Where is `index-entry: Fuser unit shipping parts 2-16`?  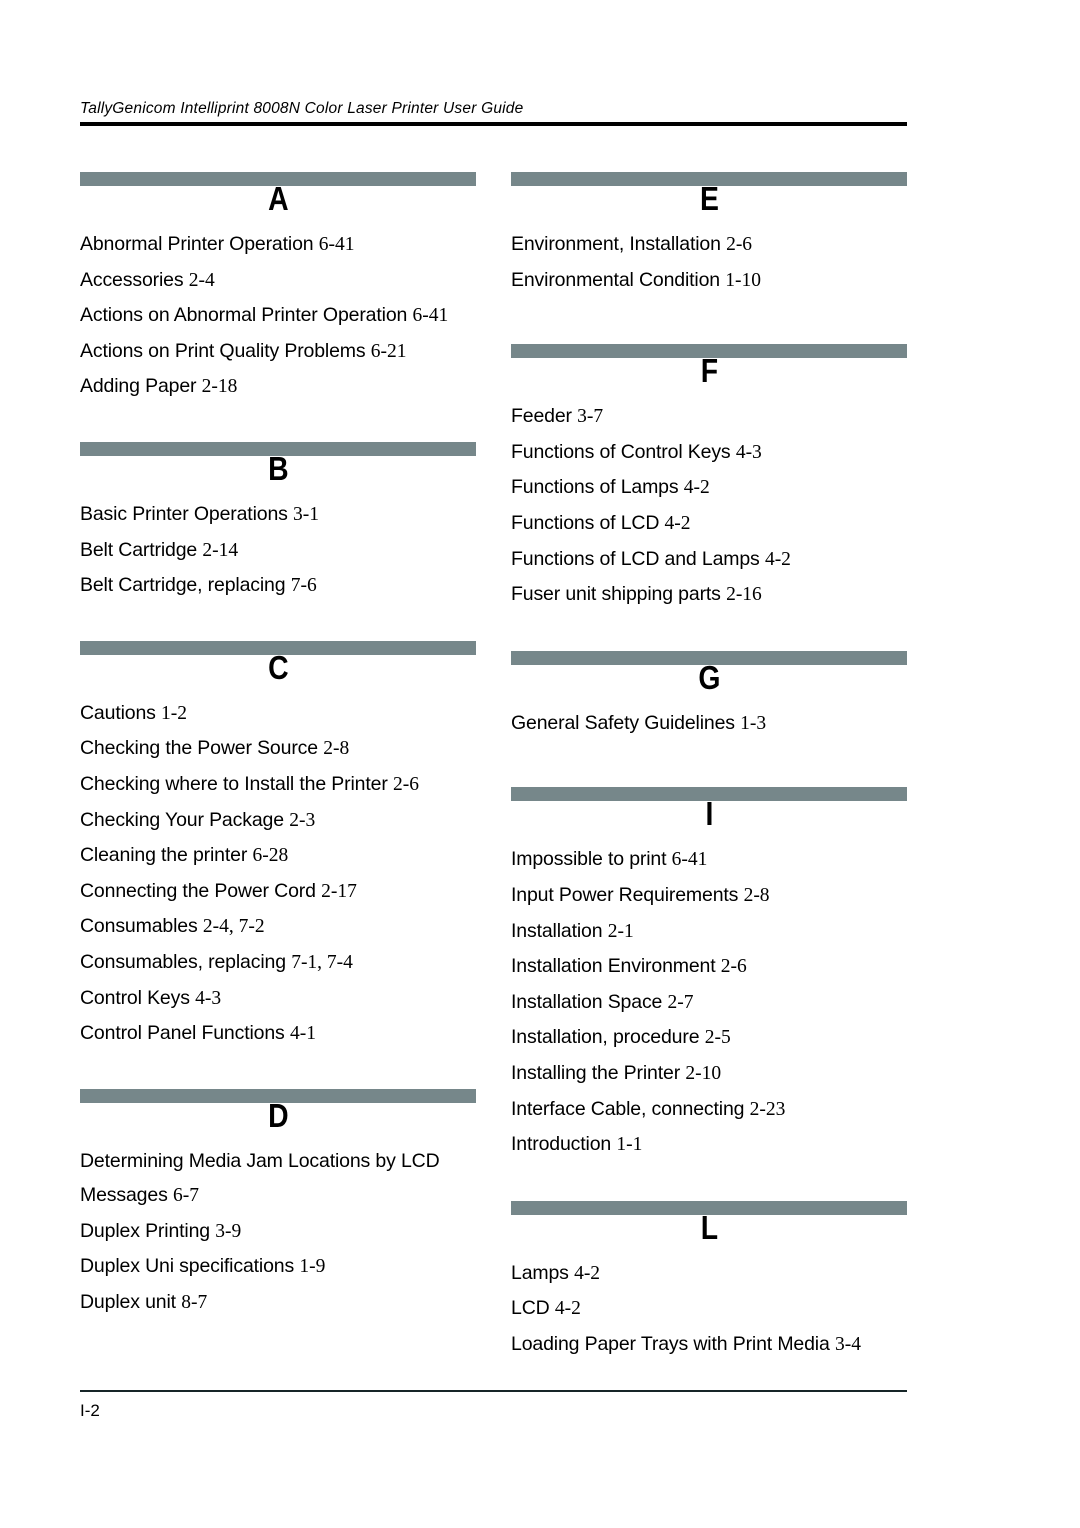 index-entry: Fuser unit shipping parts 2-16 is located at coordinates (709, 595).